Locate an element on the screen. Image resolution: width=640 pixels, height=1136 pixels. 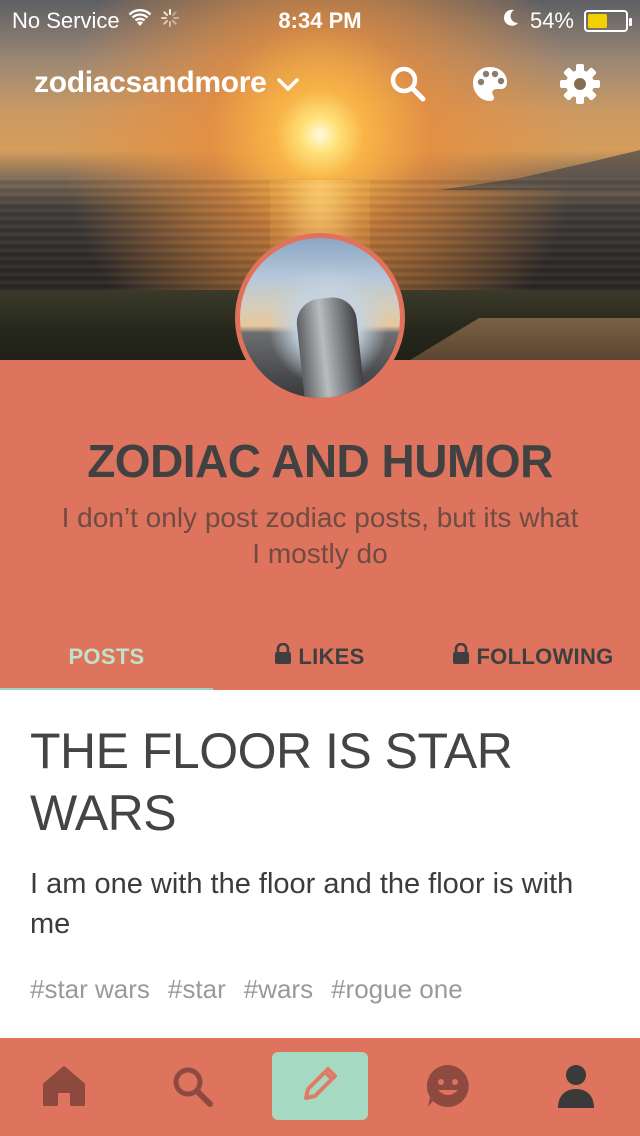
post-tag: #wars is located at coordinates (278, 989).